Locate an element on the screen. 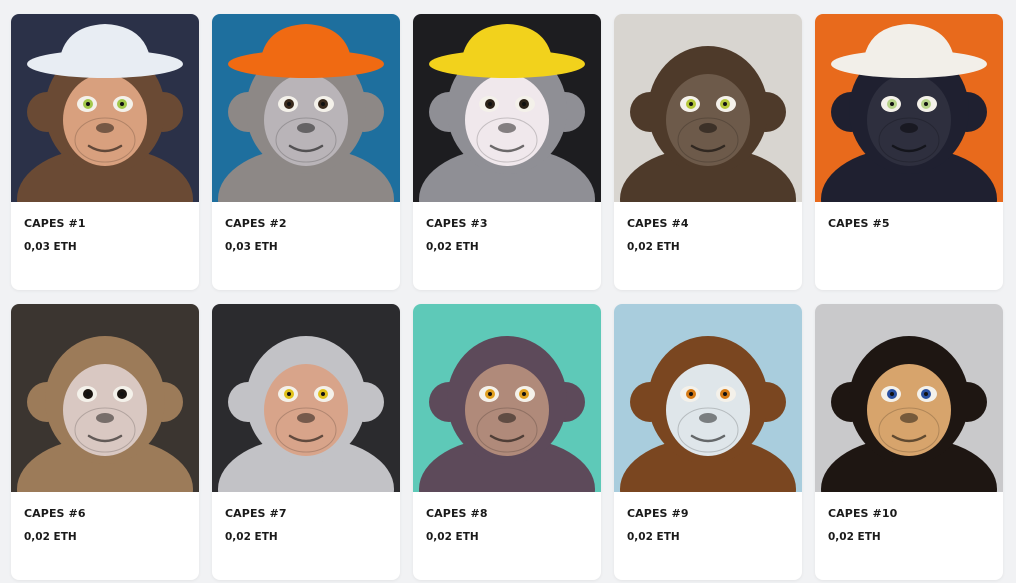 This screenshot has height=583, width=1016. nft-info: CAPES #8 0,02 ETH is located at coordinates (507, 518).